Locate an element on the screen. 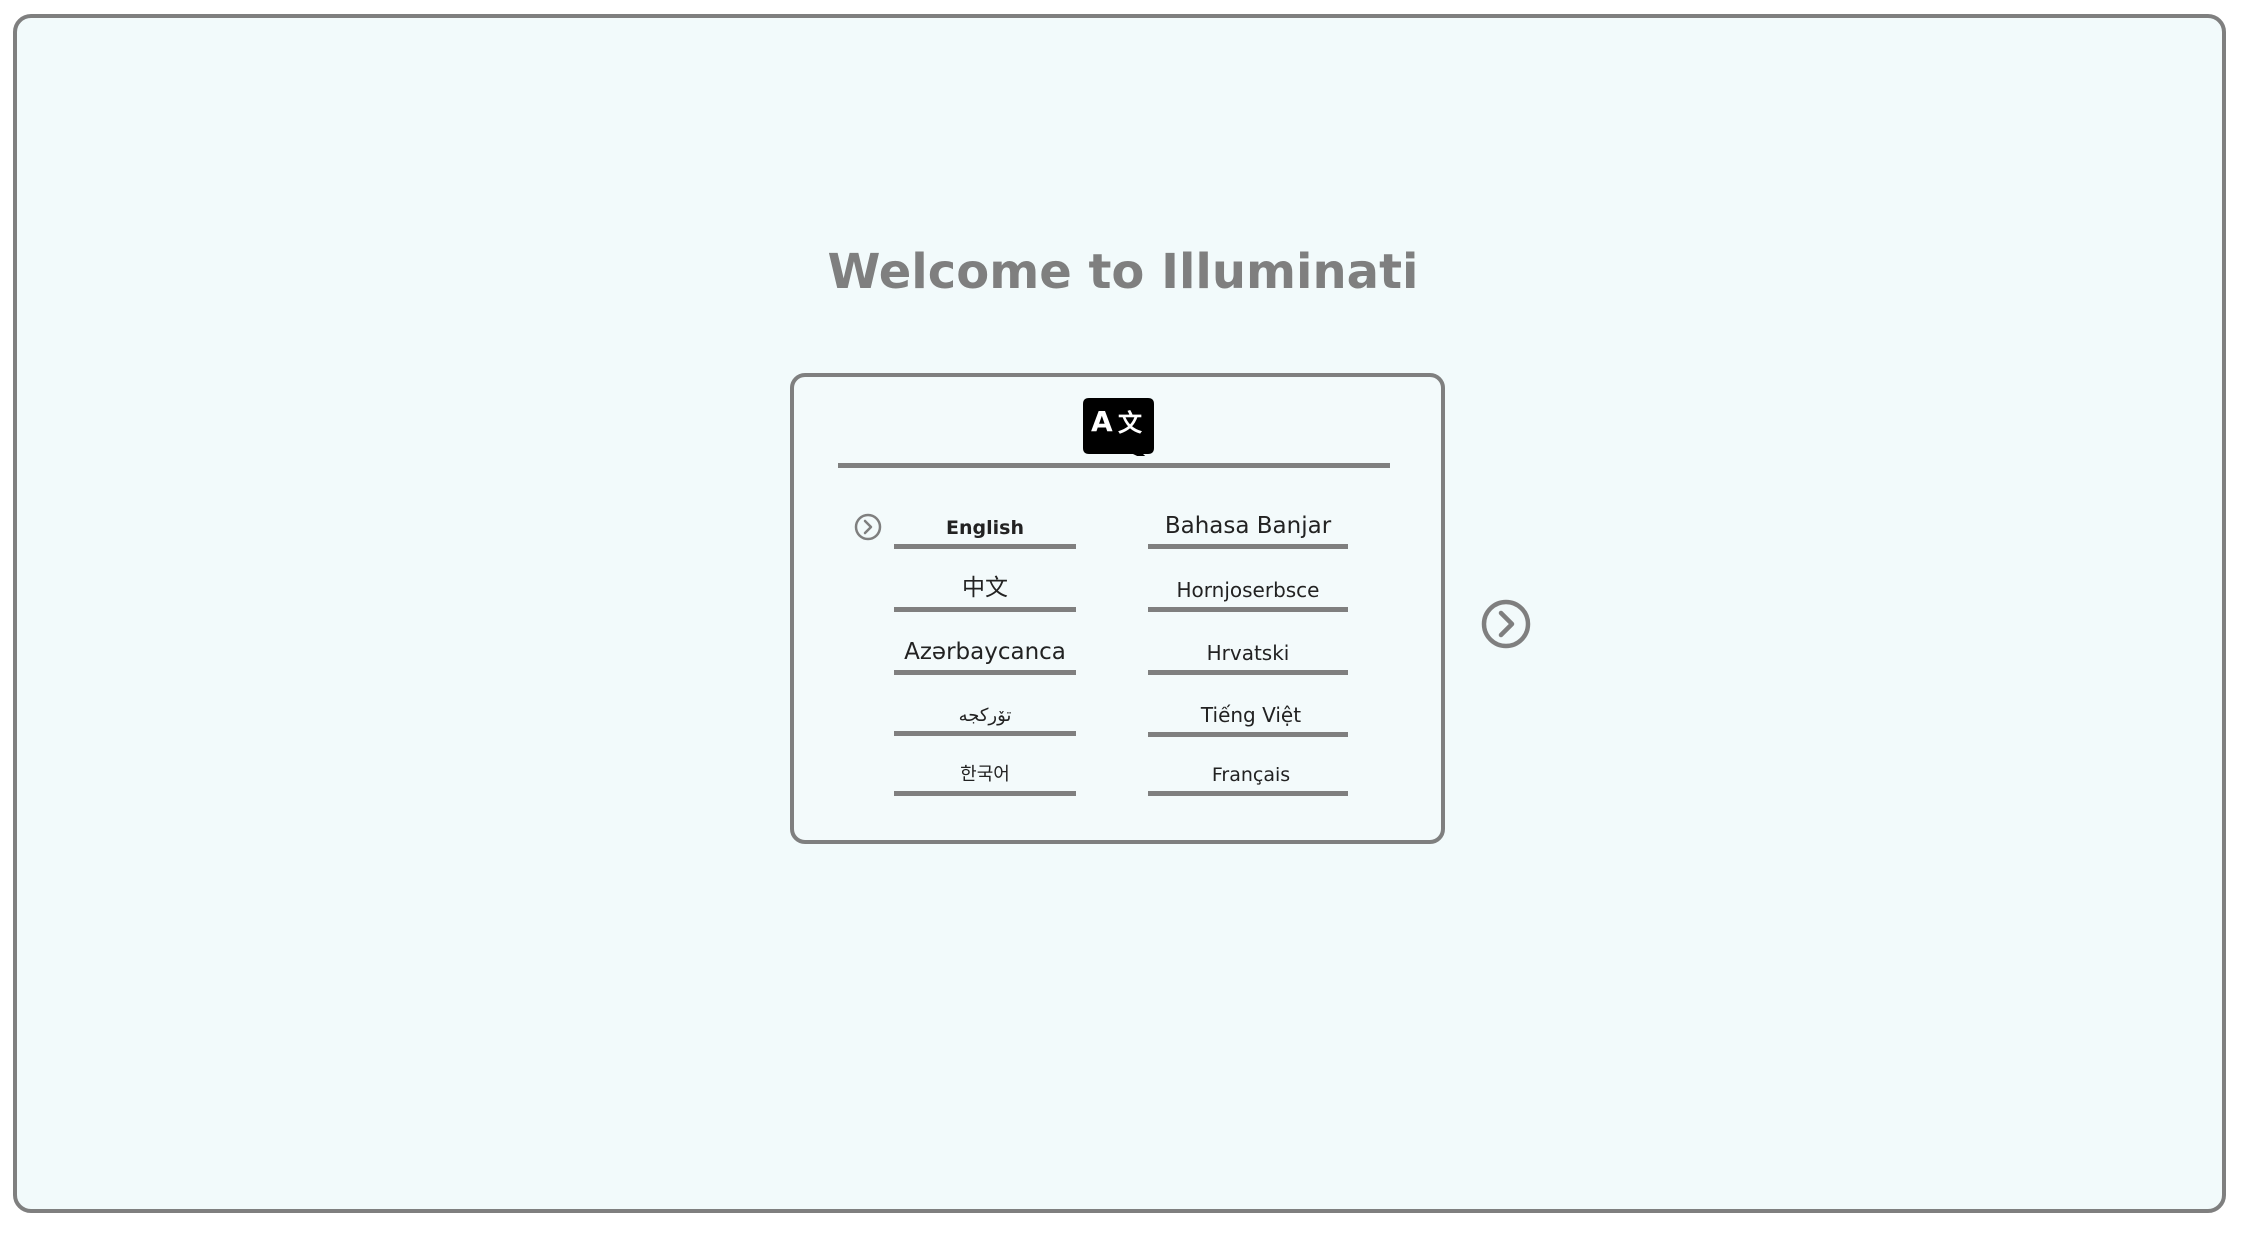 This screenshot has width=2246, height=1252. svg-text: A is located at coordinates (1102, 421).